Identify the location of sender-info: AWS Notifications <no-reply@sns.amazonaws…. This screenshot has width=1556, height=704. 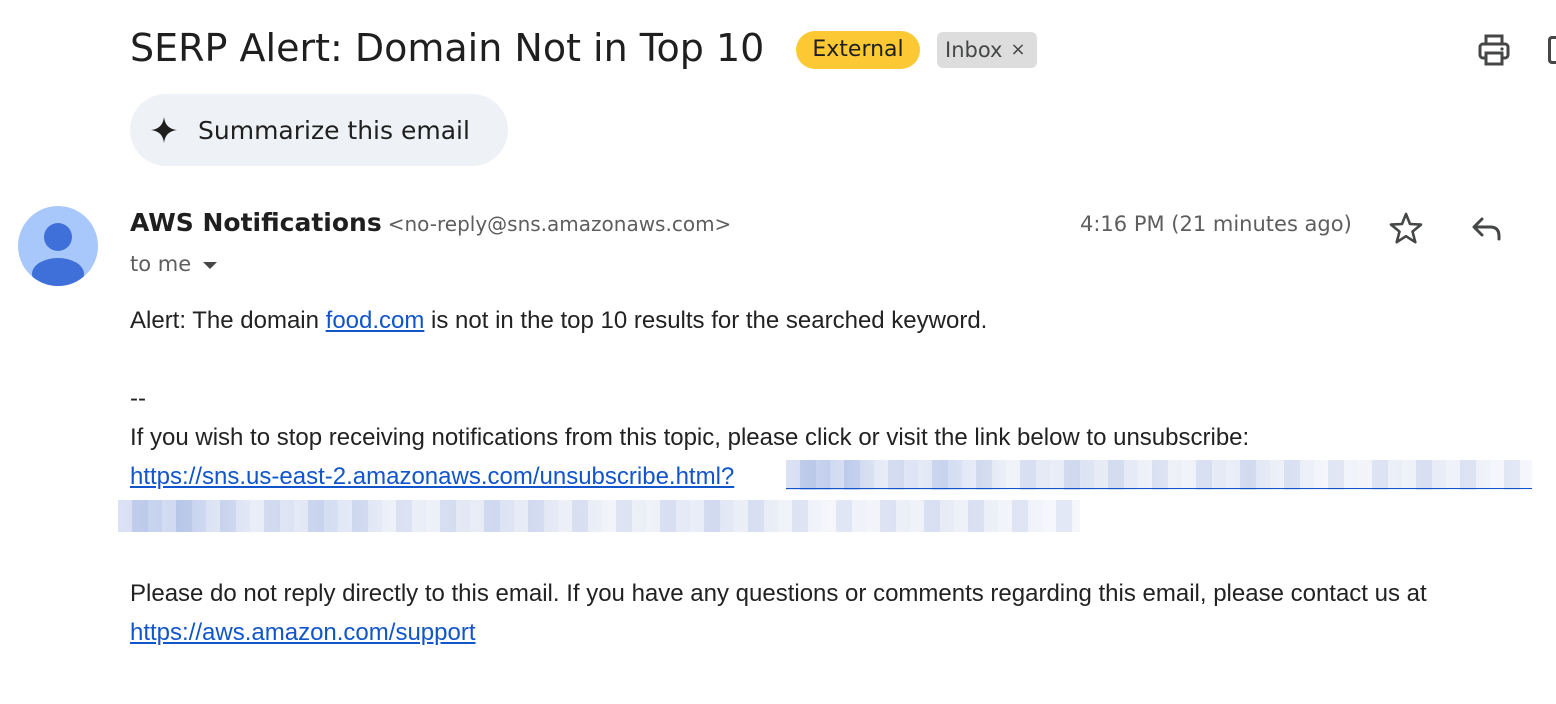
(430, 222).